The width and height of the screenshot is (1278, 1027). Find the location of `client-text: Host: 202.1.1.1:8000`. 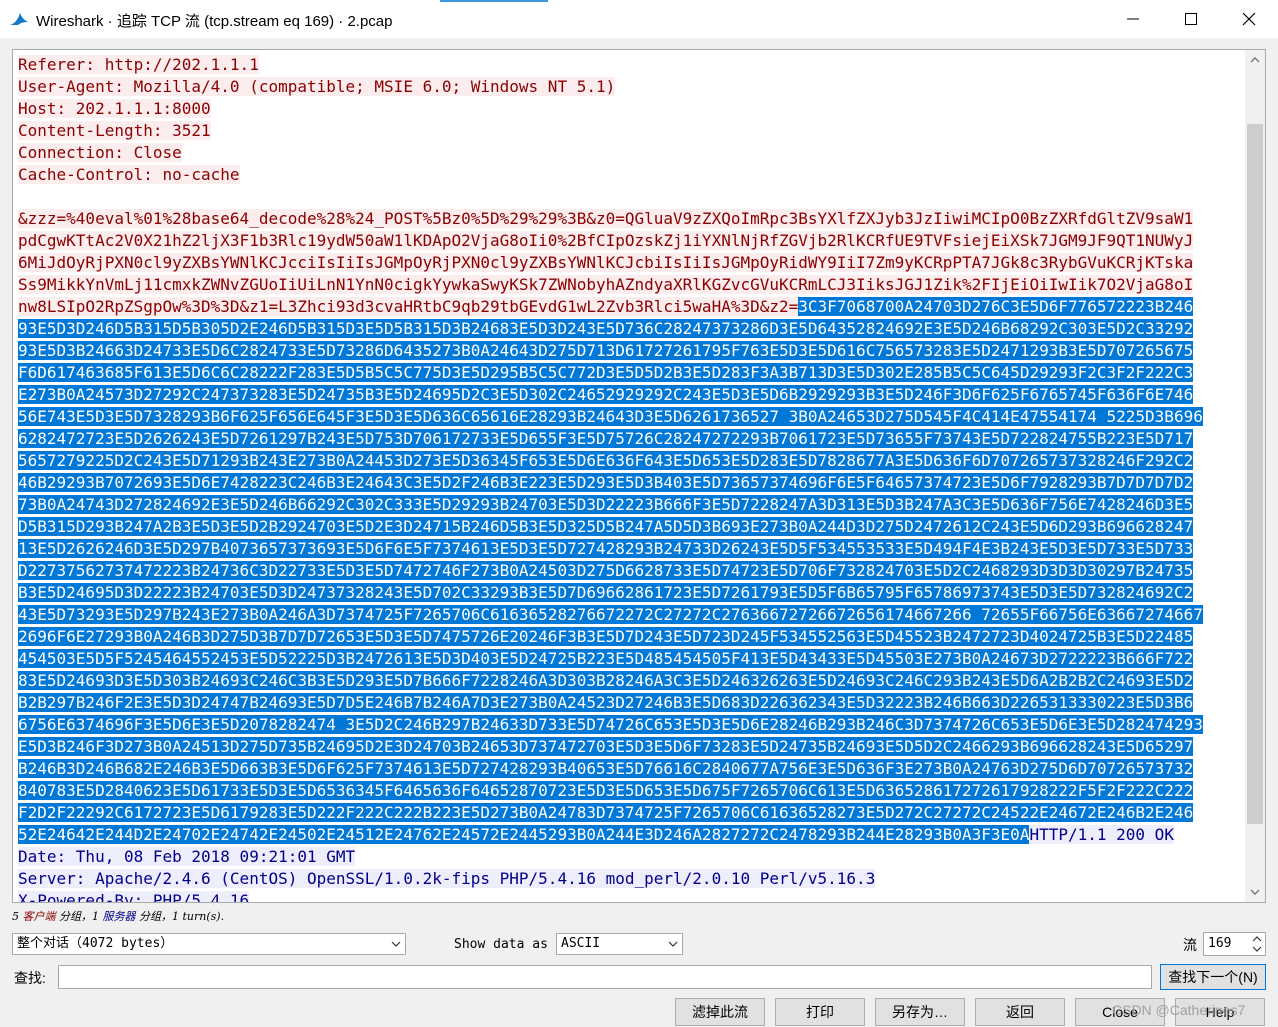

client-text: Host: 202.1.1.1:8000 is located at coordinates (114, 108).